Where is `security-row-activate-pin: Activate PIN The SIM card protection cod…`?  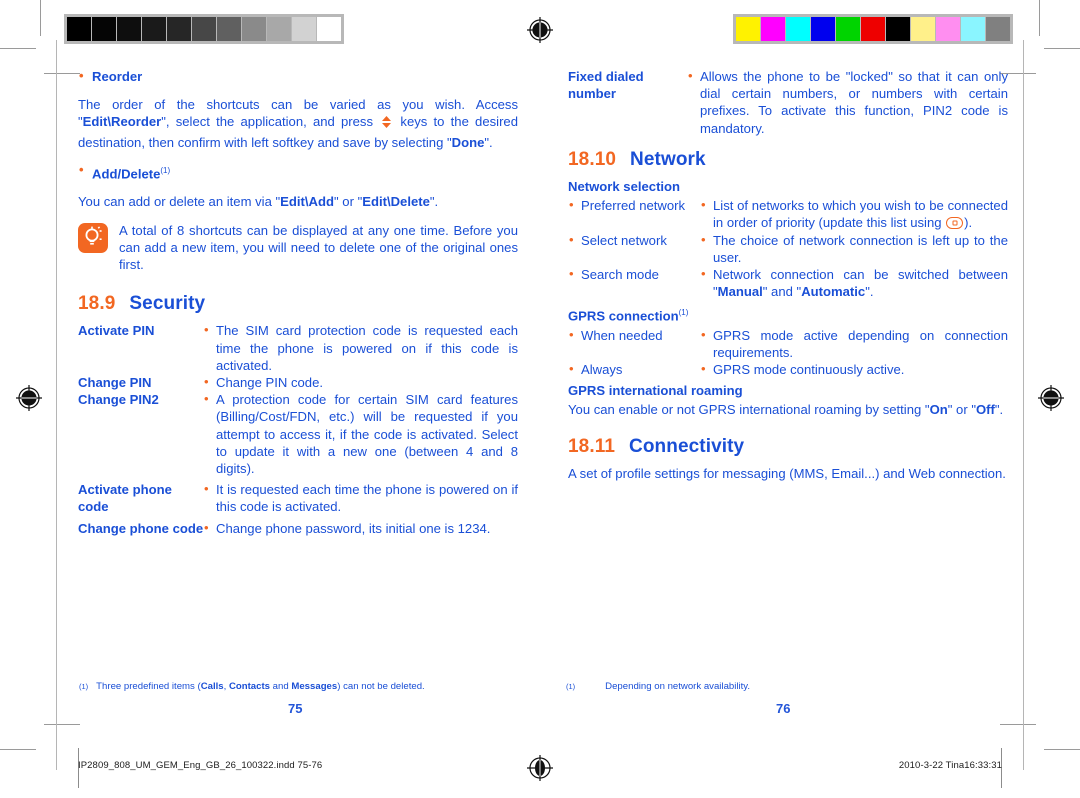
security-row-activate-pin: Activate PIN The SIM card protection cod… is located at coordinates (298, 347).